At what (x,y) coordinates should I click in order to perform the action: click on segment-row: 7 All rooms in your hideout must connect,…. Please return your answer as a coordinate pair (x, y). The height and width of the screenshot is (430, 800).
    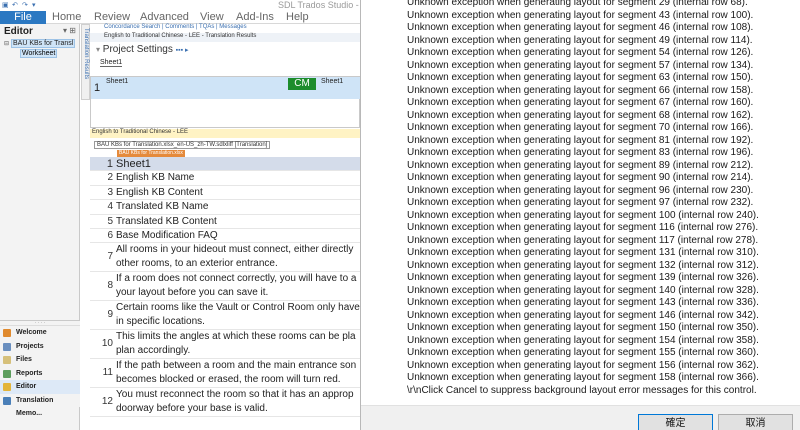
    Looking at the image, I should click on (225, 258).